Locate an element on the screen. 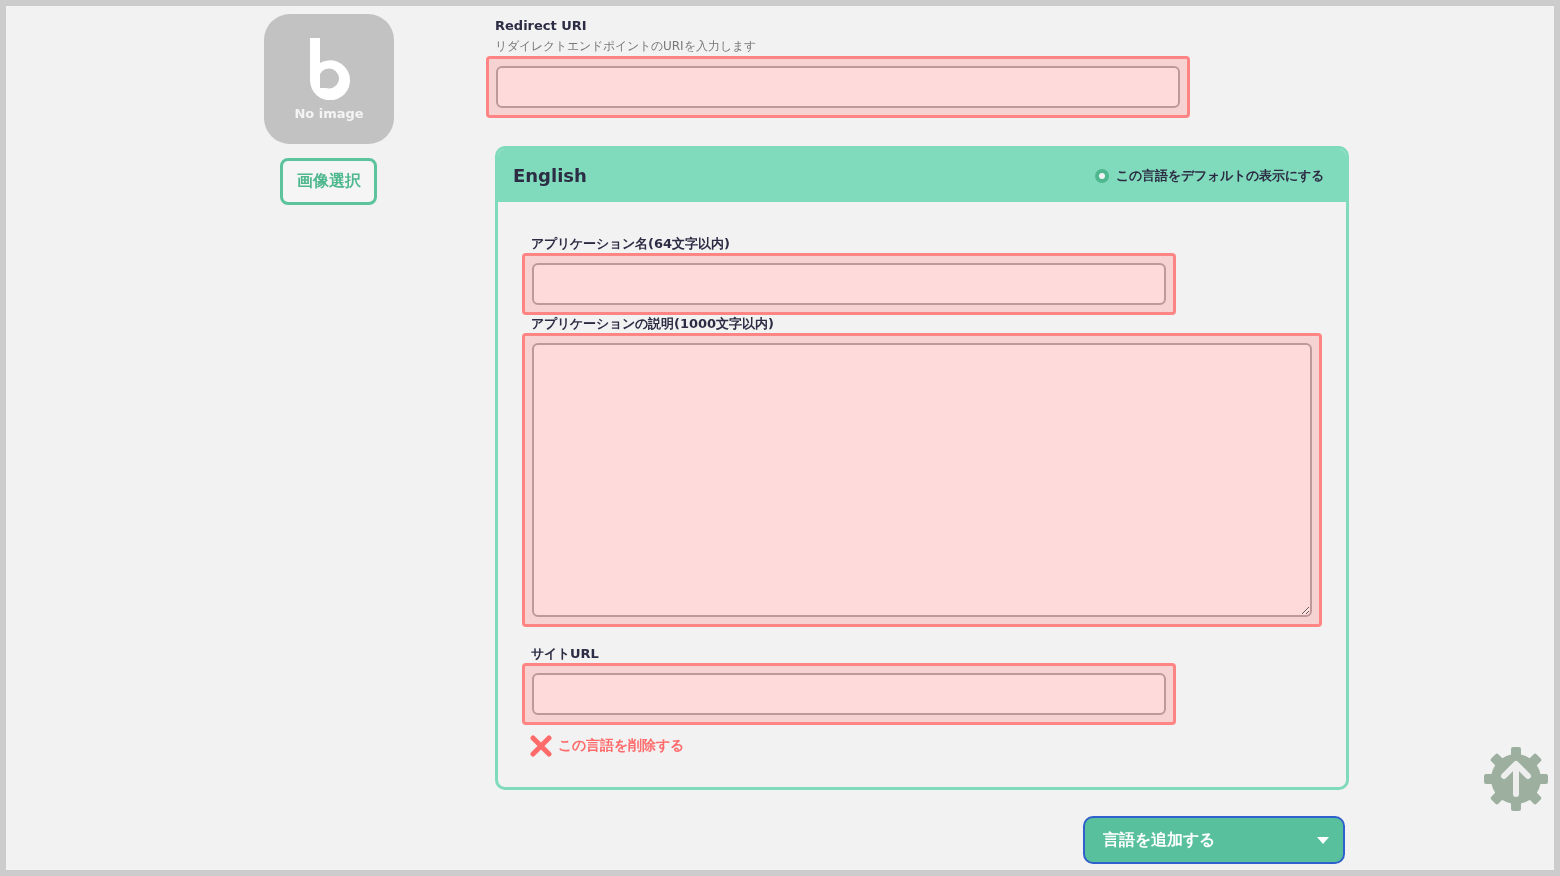 The image size is (1560, 876). scroll-to-top-button is located at coordinates (1516, 780).